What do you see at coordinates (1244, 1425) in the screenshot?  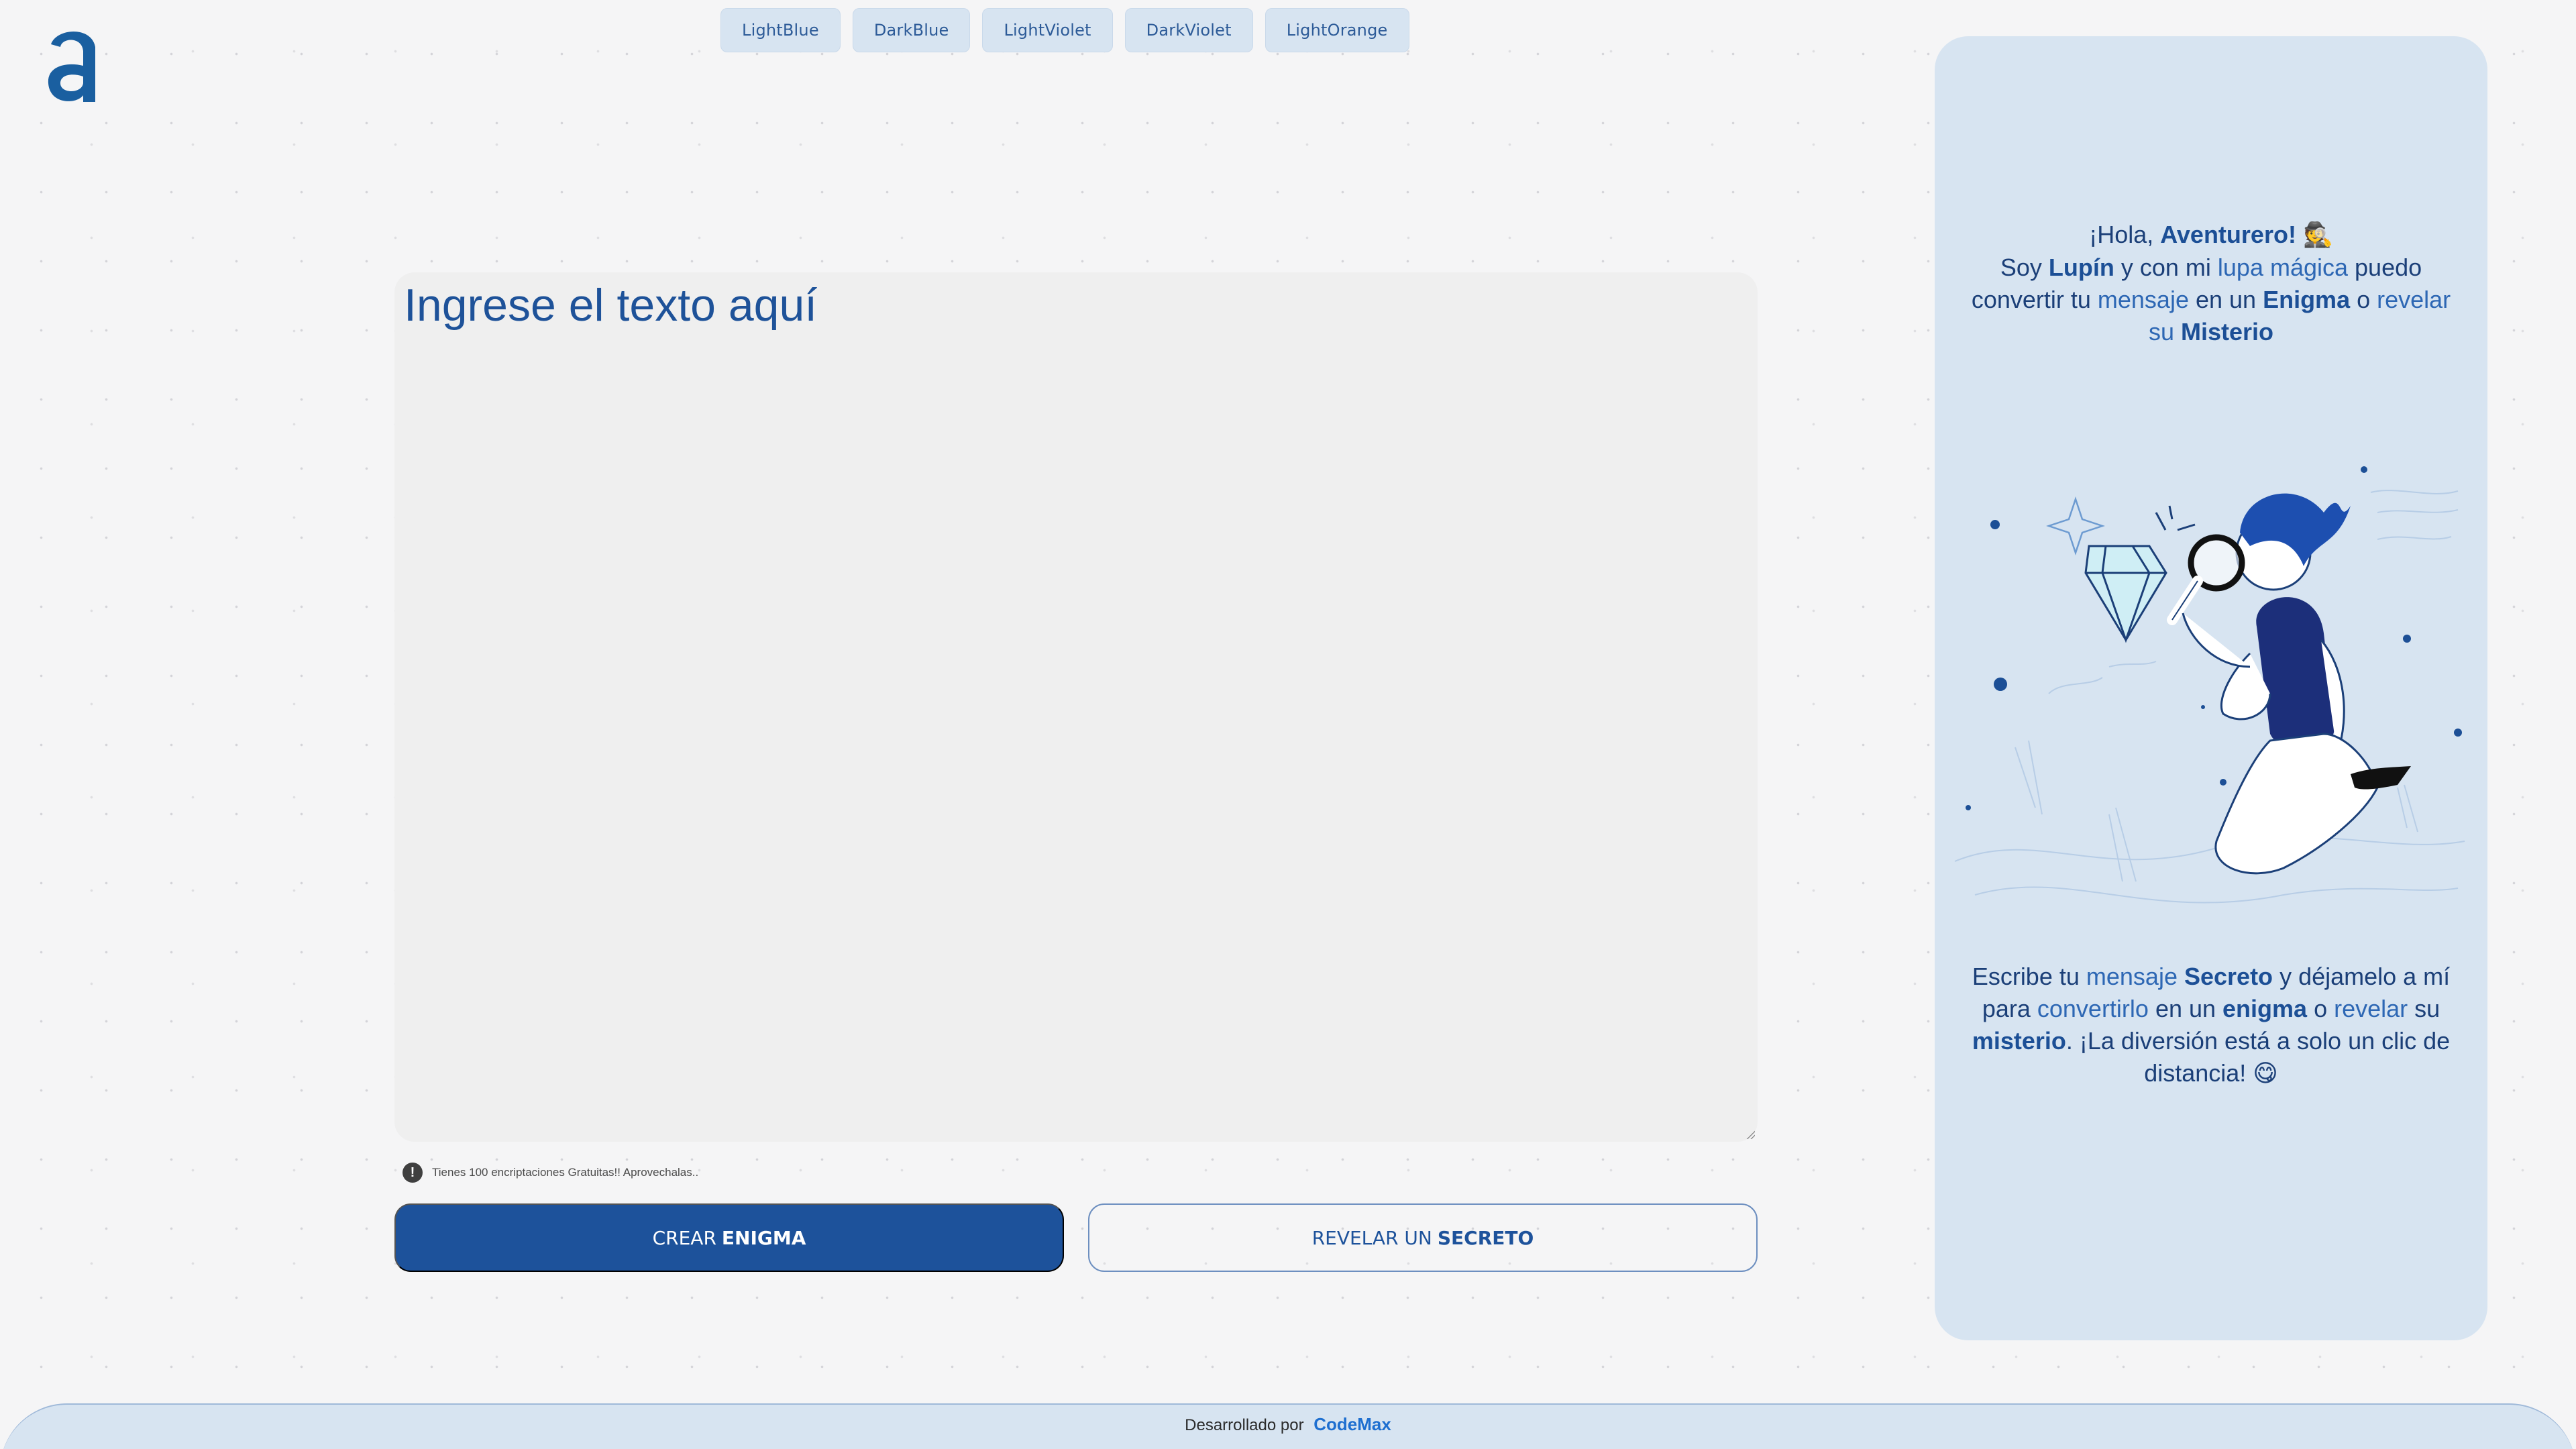 I see `footer-prefix: Desarrollado por` at bounding box center [1244, 1425].